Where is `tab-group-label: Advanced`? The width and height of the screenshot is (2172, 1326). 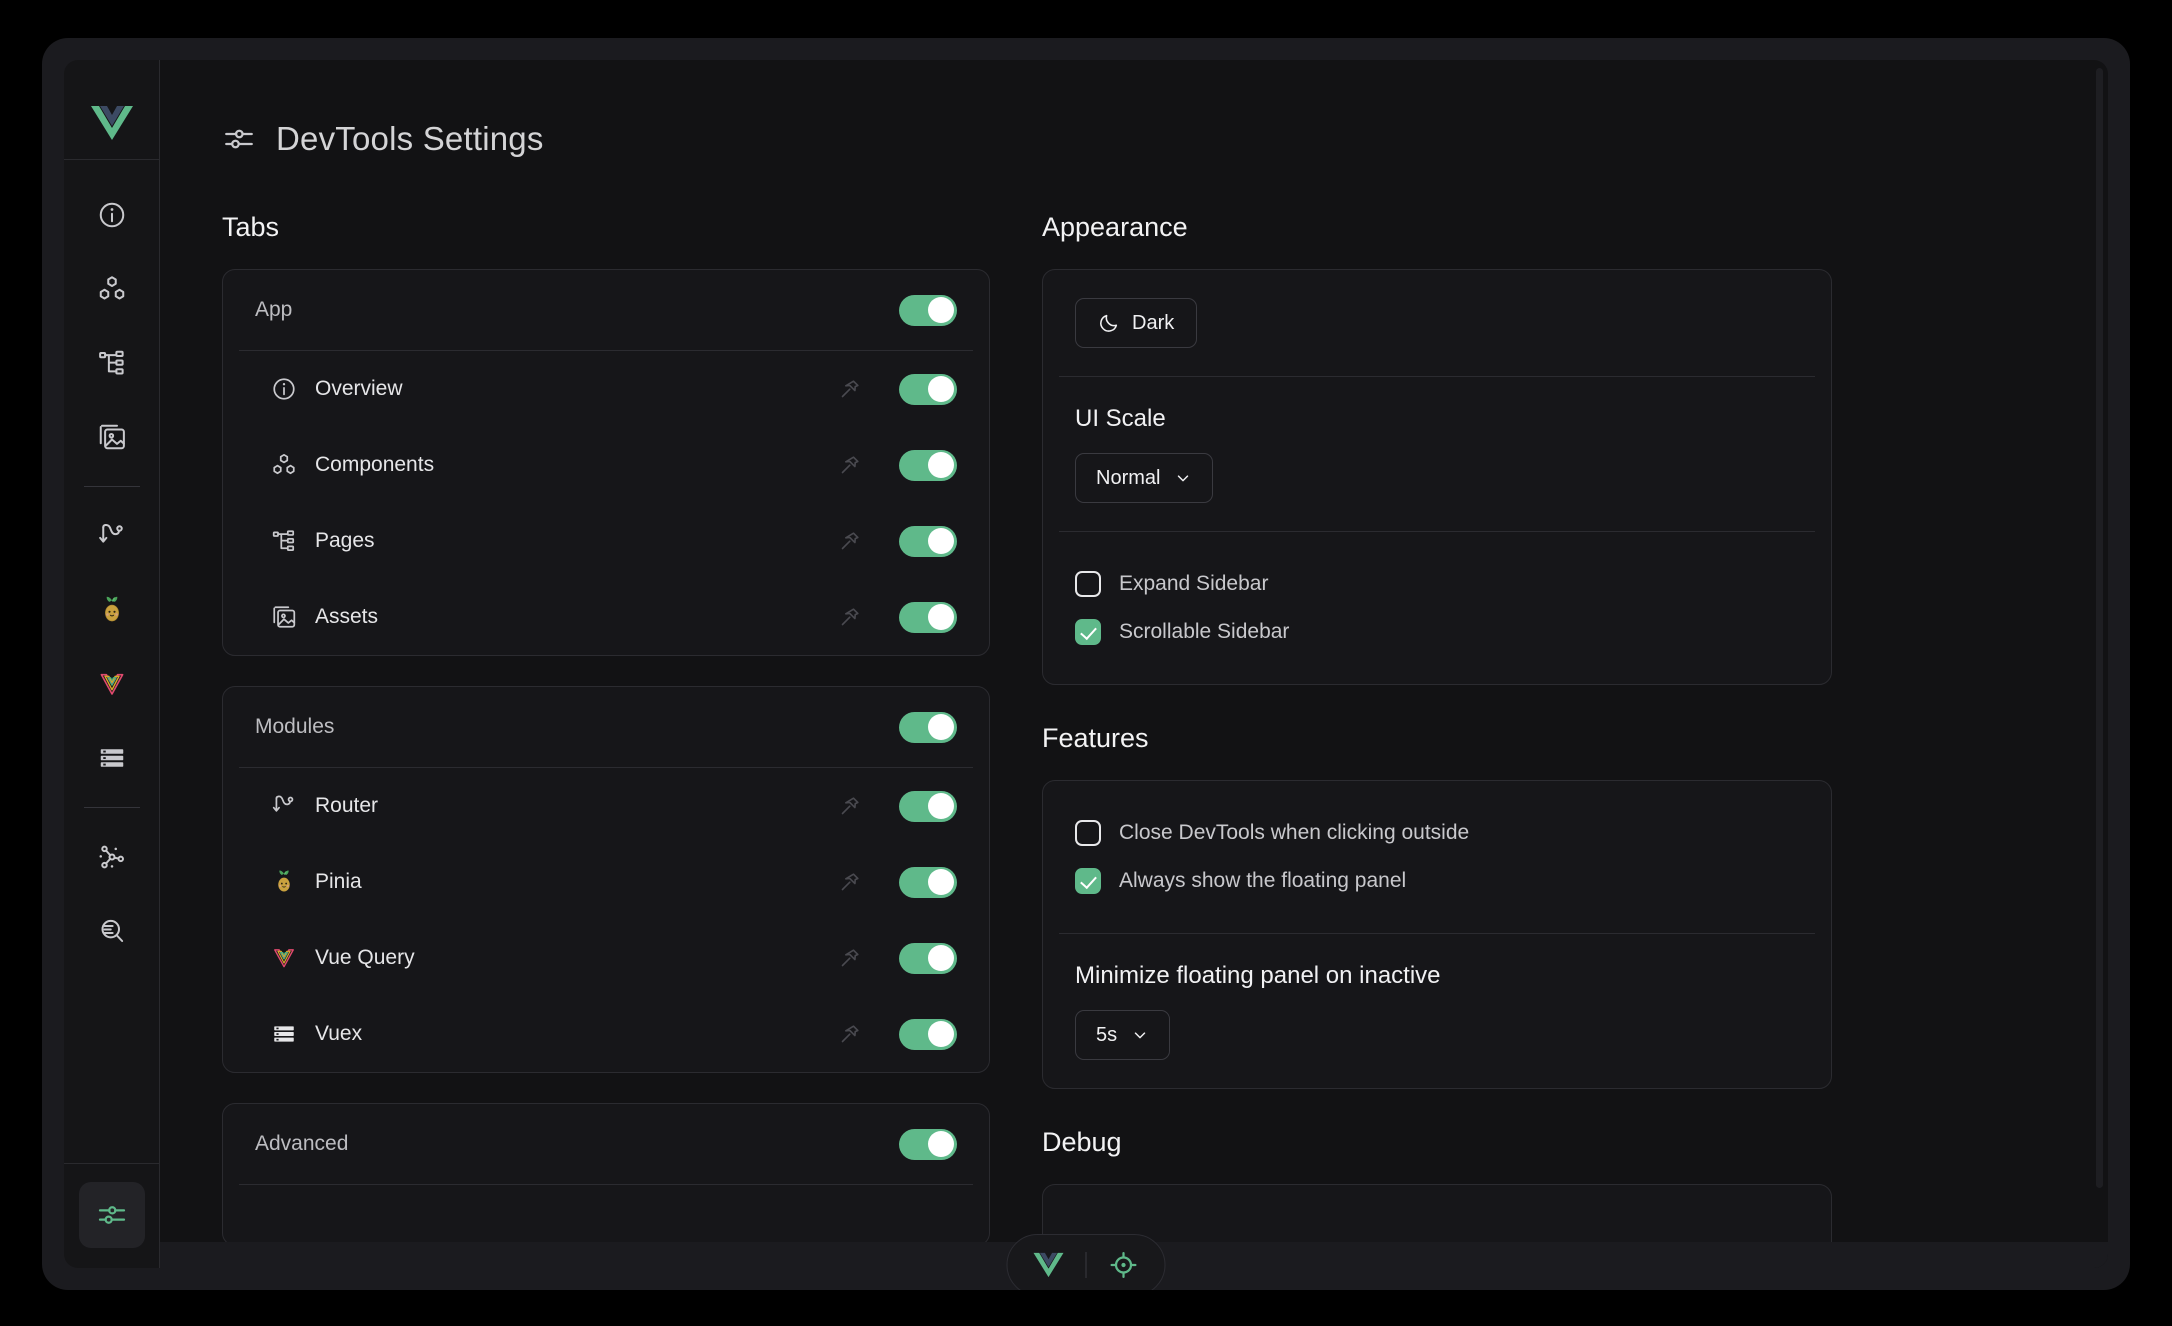 tab-group-label: Advanced is located at coordinates (302, 1143).